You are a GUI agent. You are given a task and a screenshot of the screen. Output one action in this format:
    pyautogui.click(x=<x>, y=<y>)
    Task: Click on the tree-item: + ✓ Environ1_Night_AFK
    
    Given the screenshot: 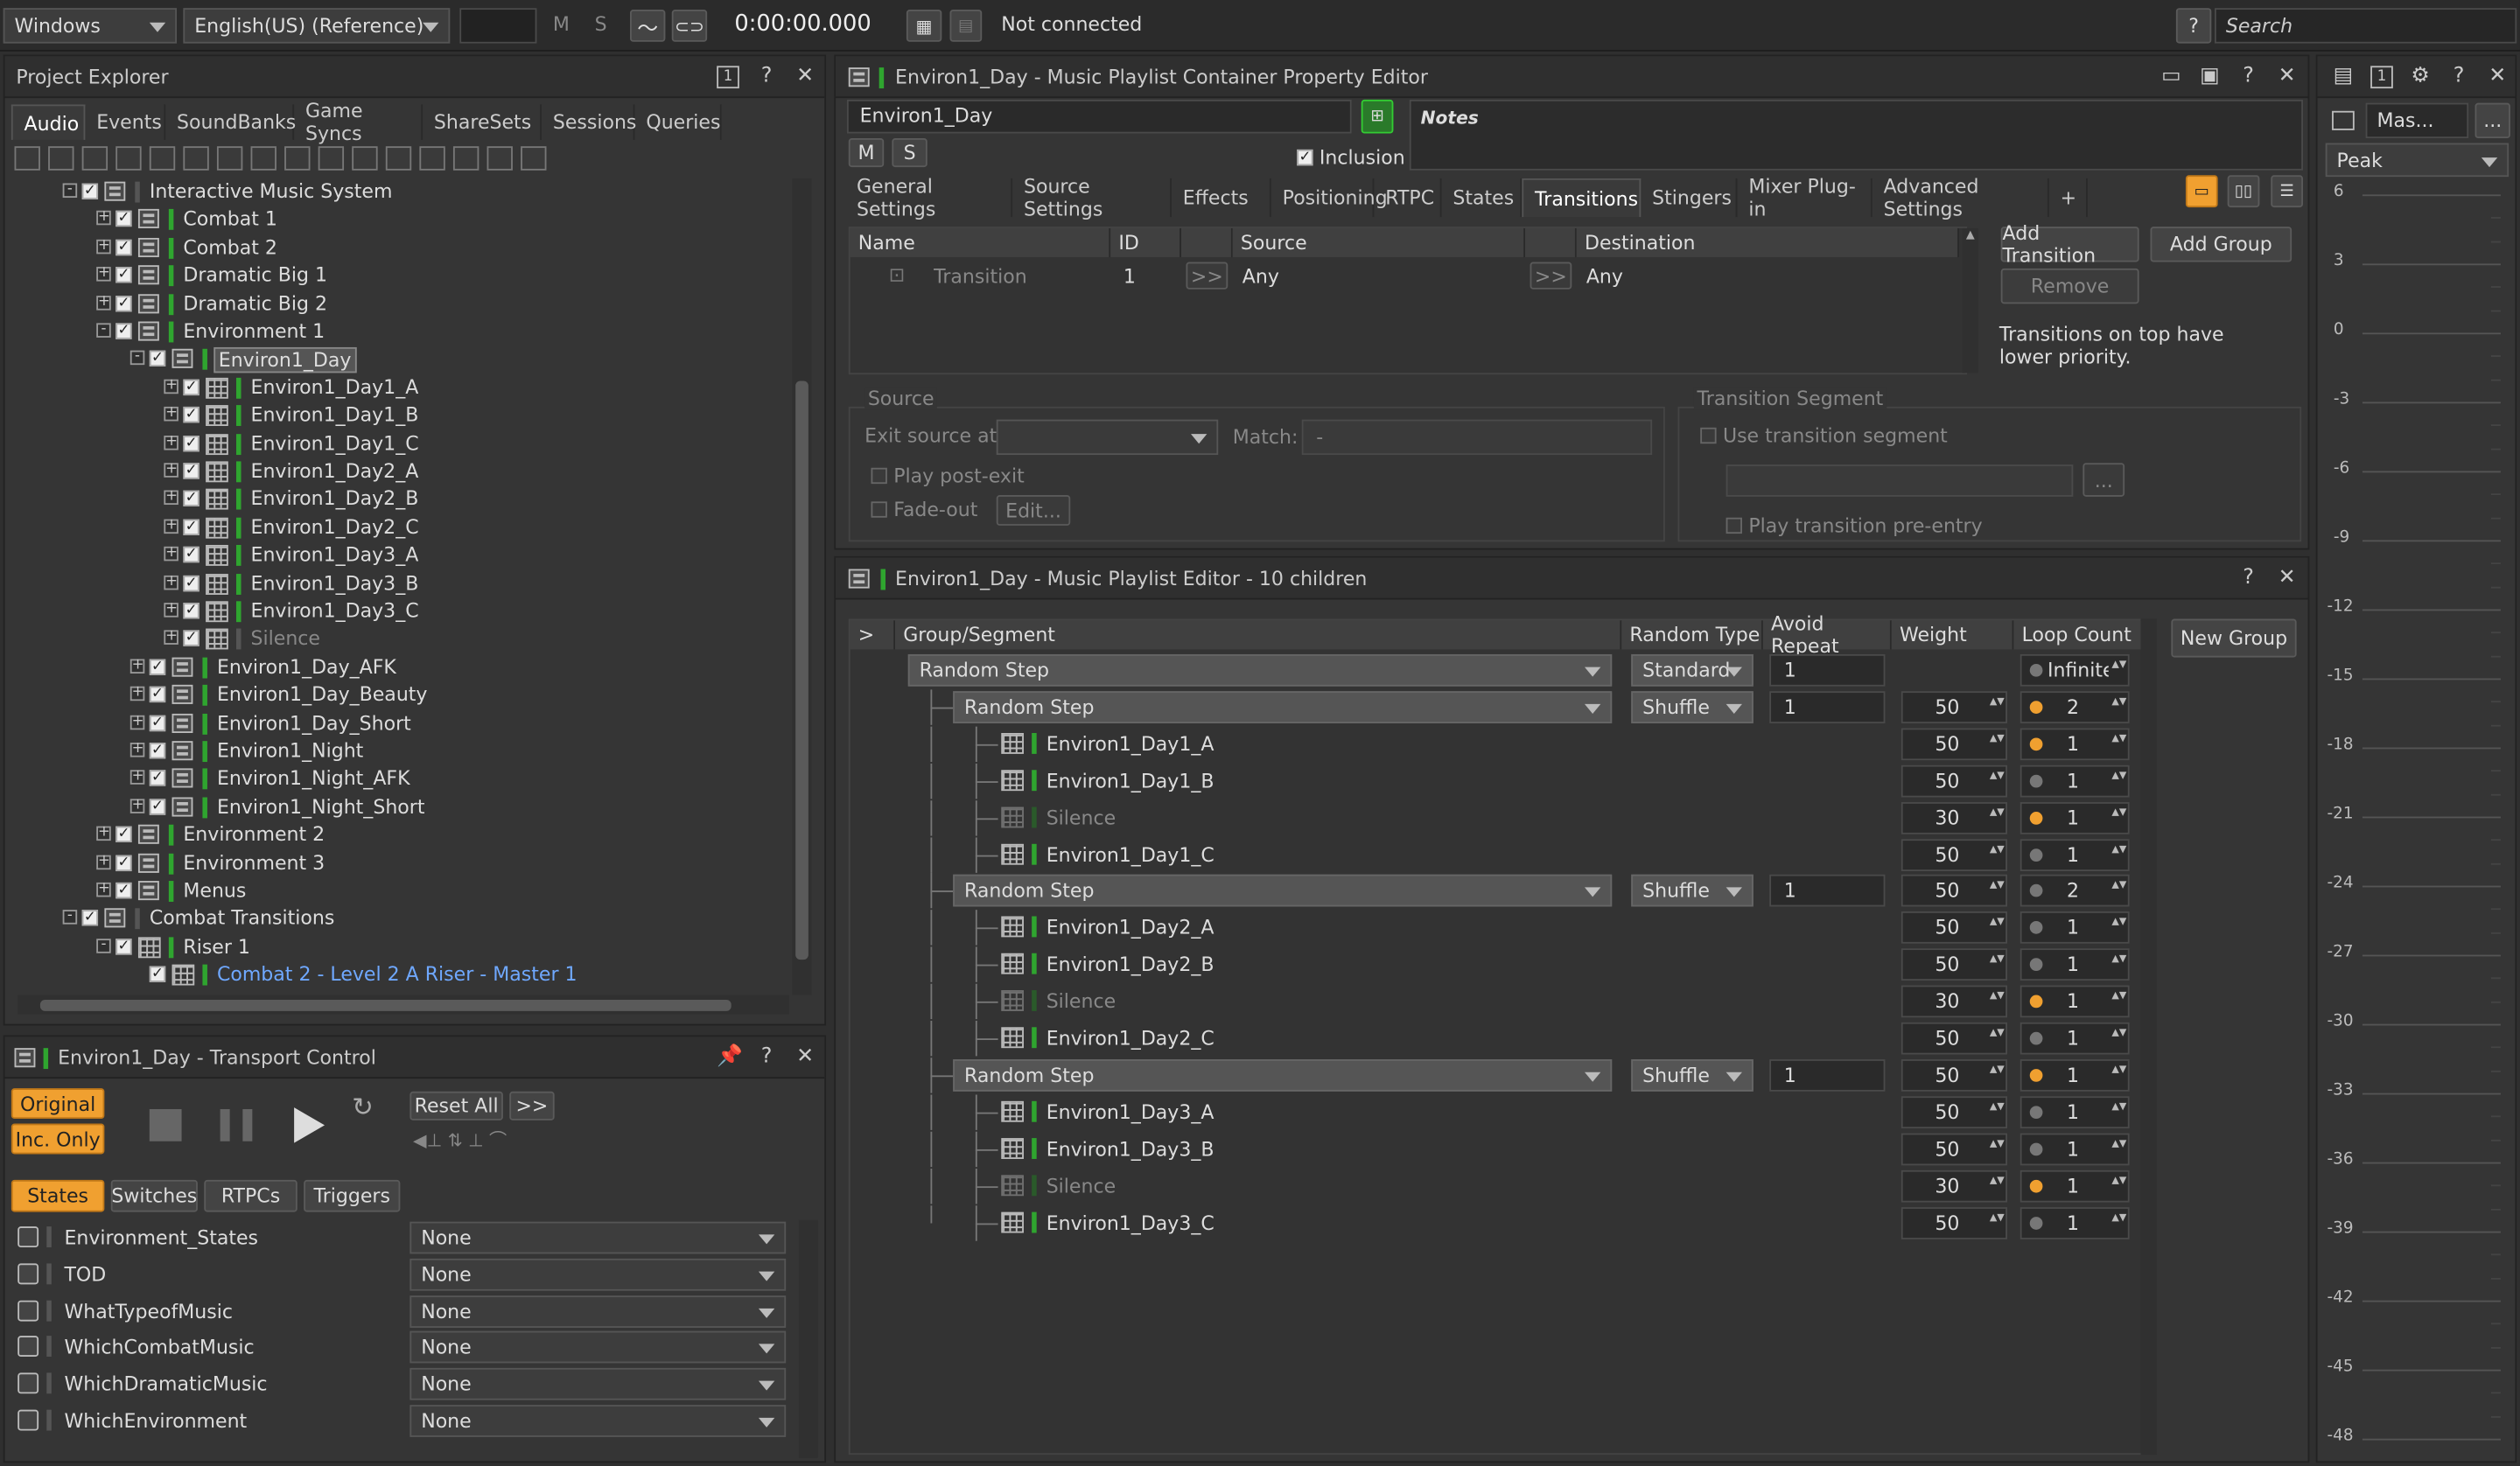 What is the action you would take?
    pyautogui.click(x=397, y=778)
    